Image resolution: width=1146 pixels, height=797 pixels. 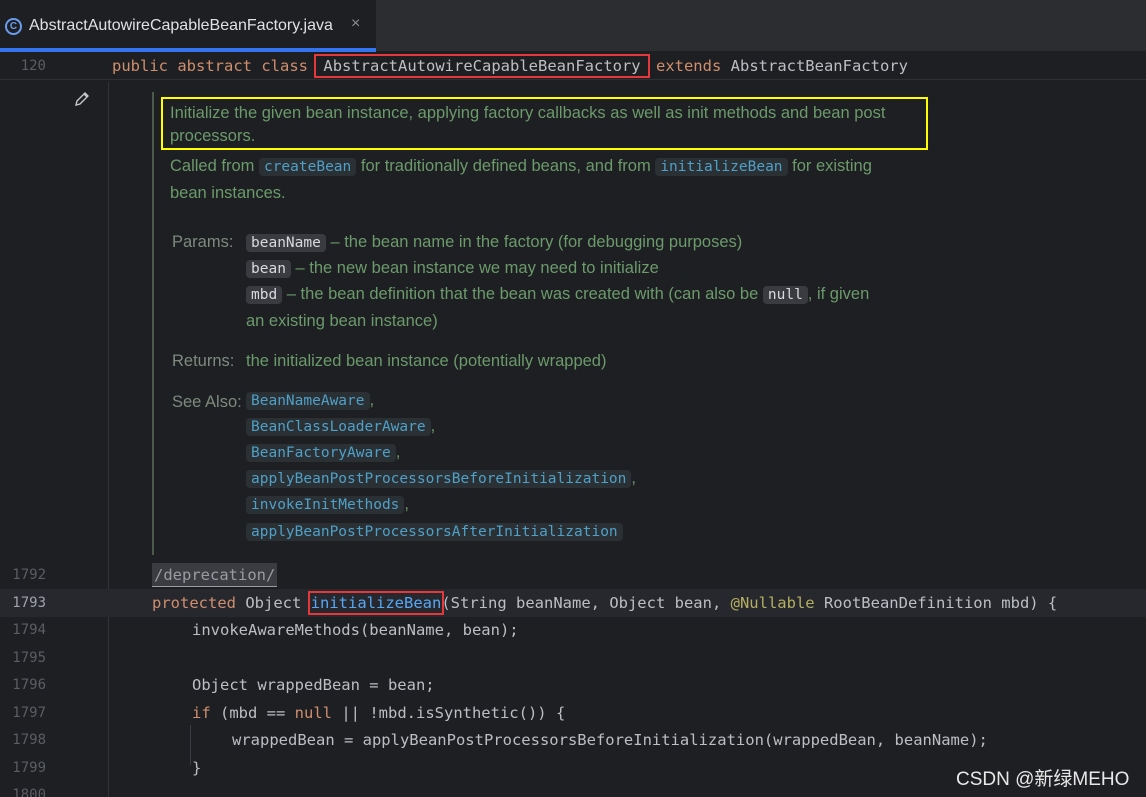 What do you see at coordinates (307, 167) in the screenshot?
I see `link-createBean: createBean` at bounding box center [307, 167].